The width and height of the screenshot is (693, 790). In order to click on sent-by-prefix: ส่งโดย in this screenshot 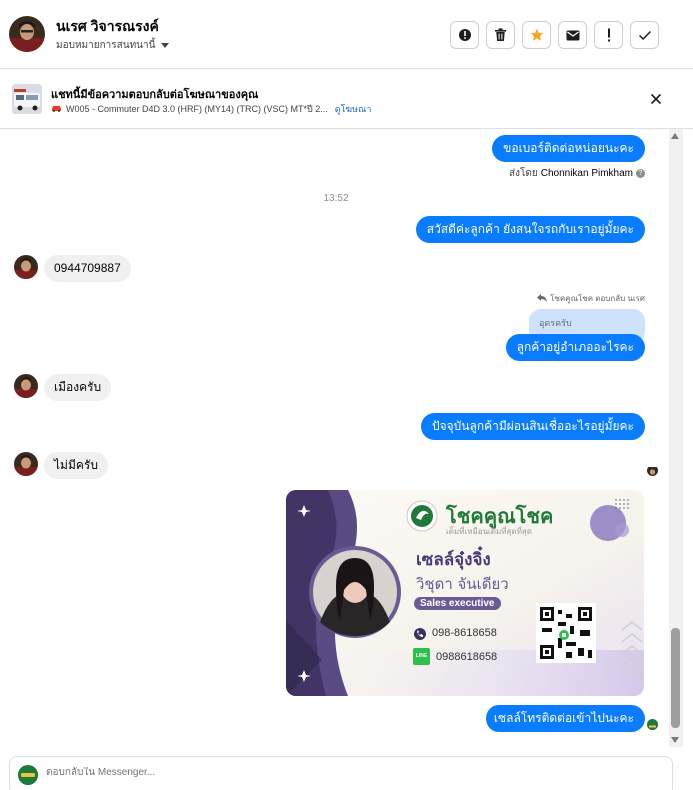, I will do `click(523, 173)`.